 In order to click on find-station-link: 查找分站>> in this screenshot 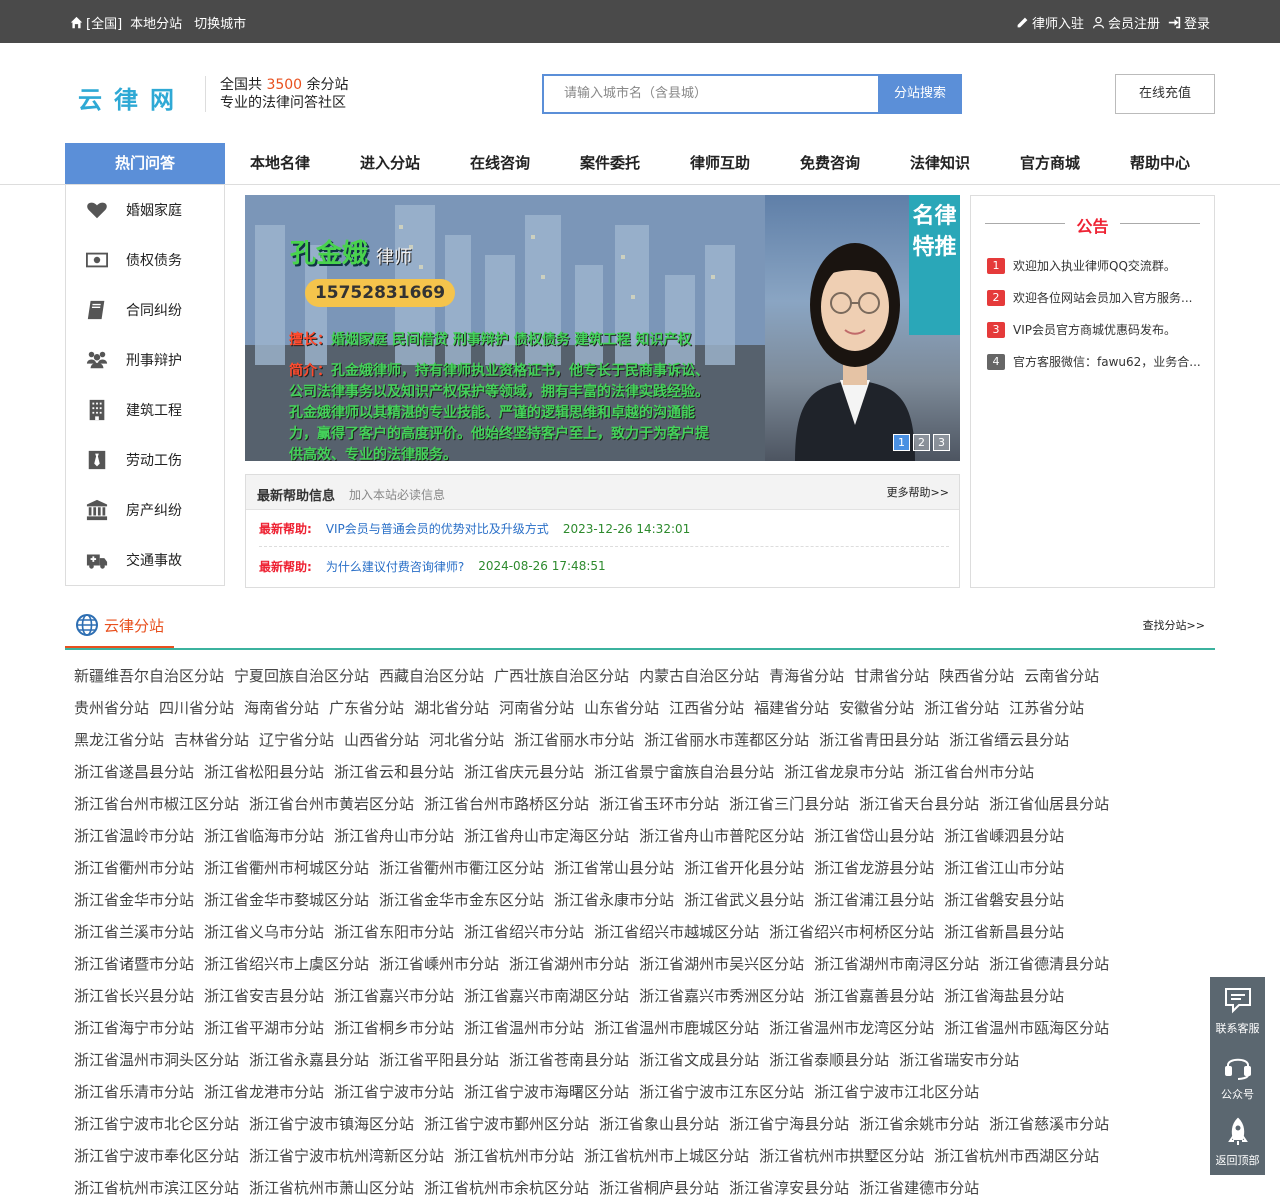, I will do `click(1174, 625)`.